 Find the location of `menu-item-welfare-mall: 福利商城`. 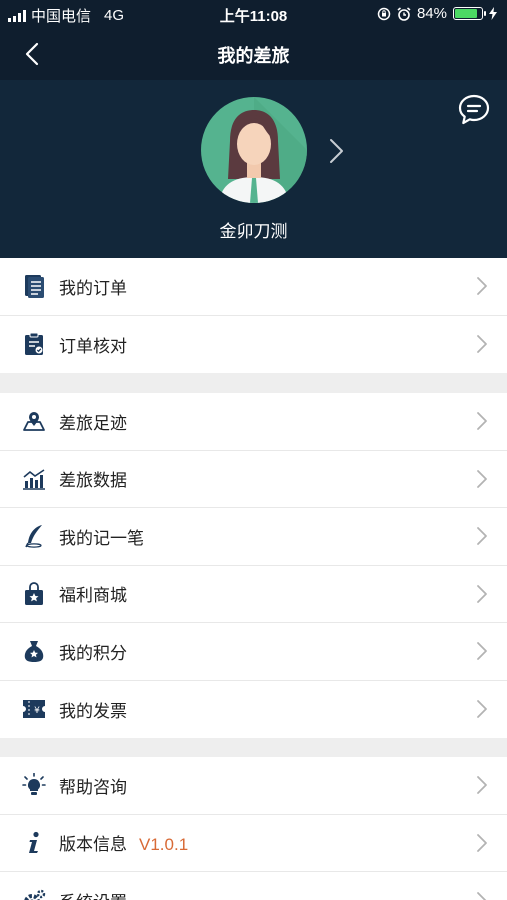

menu-item-welfare-mall: 福利商城 is located at coordinates (253, 594).